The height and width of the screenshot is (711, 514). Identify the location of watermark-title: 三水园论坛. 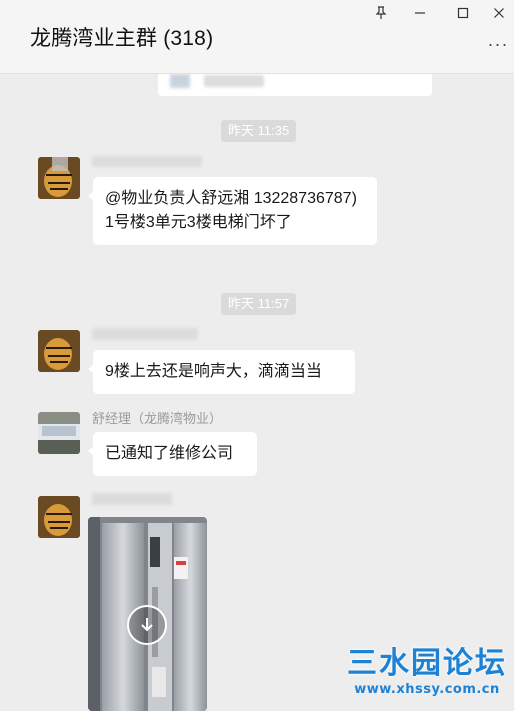
(427, 663).